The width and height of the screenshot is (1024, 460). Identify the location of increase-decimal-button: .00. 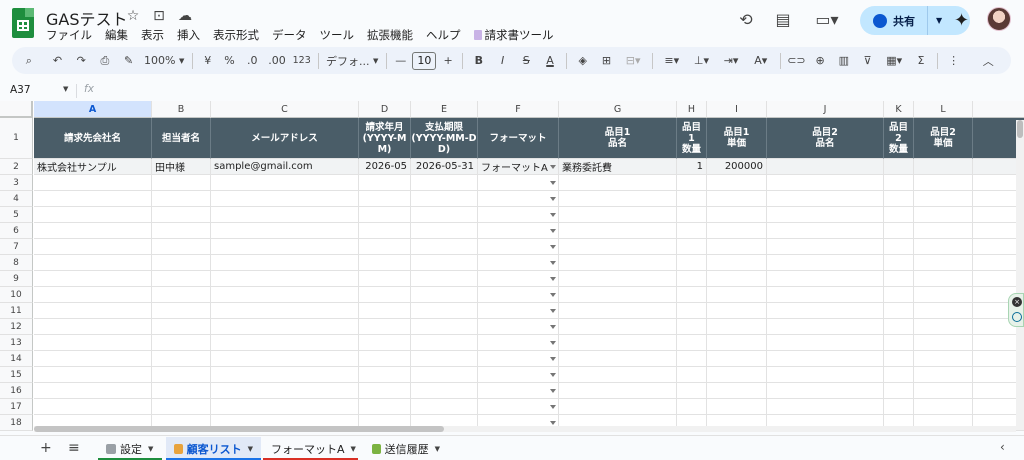
(277, 60).